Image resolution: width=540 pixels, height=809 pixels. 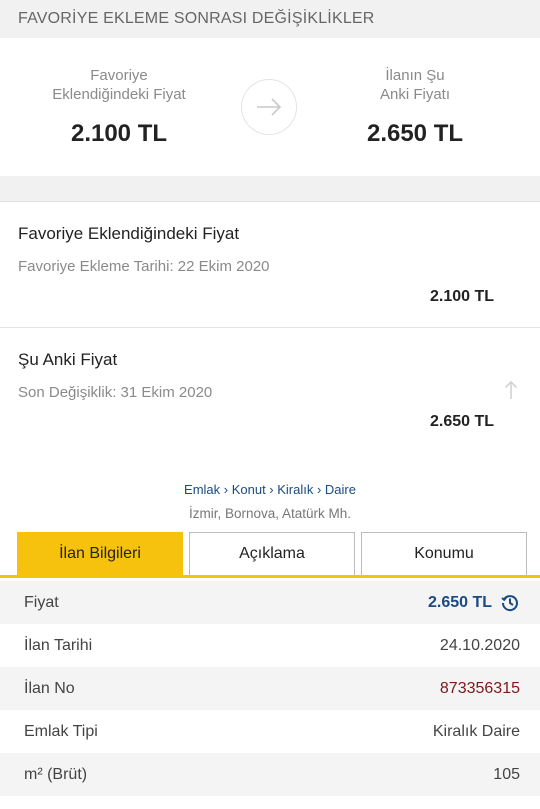 What do you see at coordinates (119, 133) in the screenshot?
I see `favorite-price-value: 2.100 TL` at bounding box center [119, 133].